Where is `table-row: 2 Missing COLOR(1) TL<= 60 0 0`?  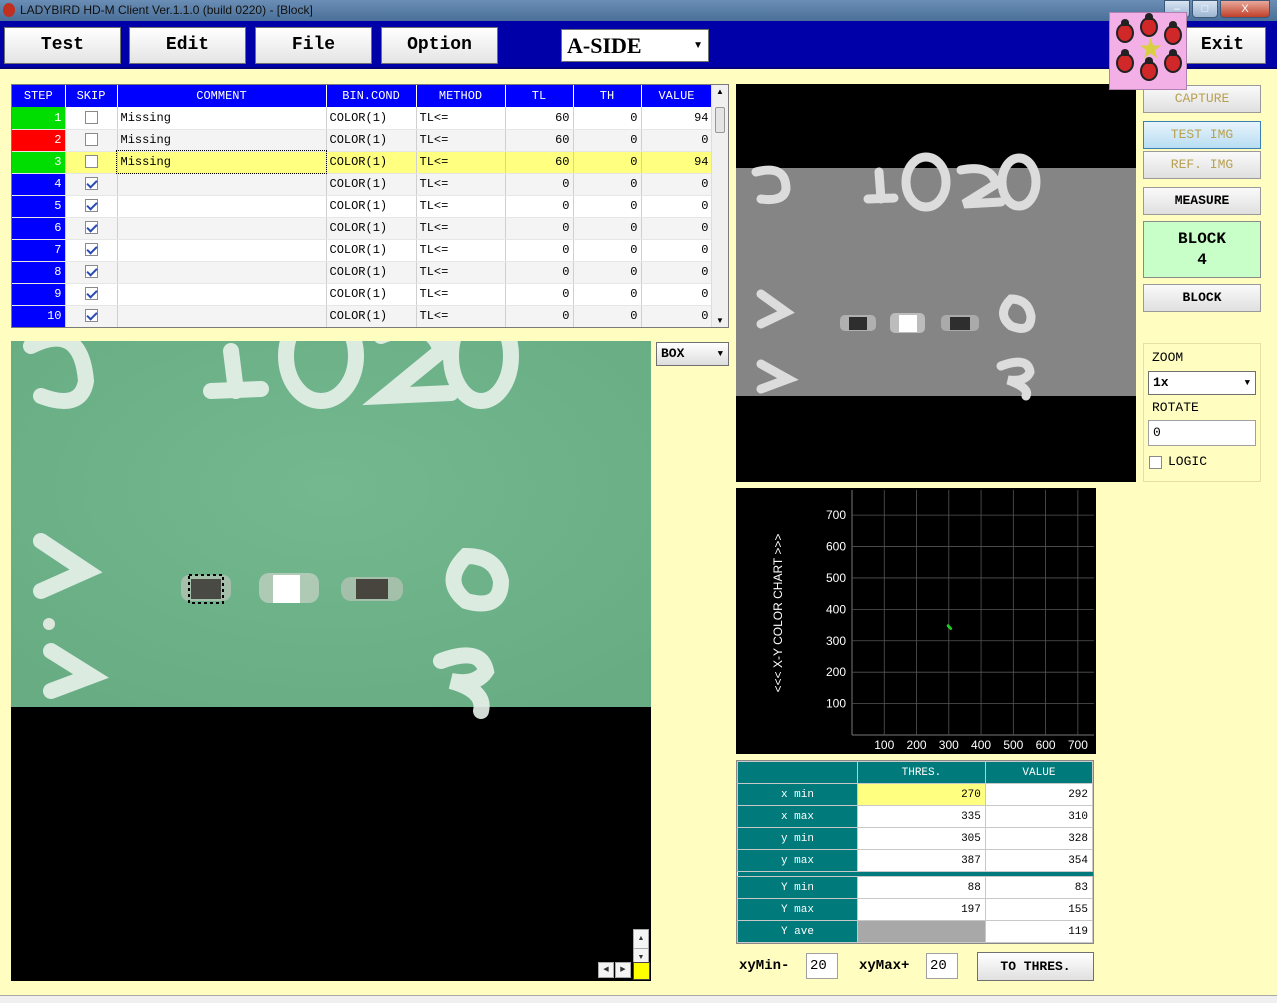
table-row: 2 Missing COLOR(1) TL<= 60 0 0 is located at coordinates (362, 140).